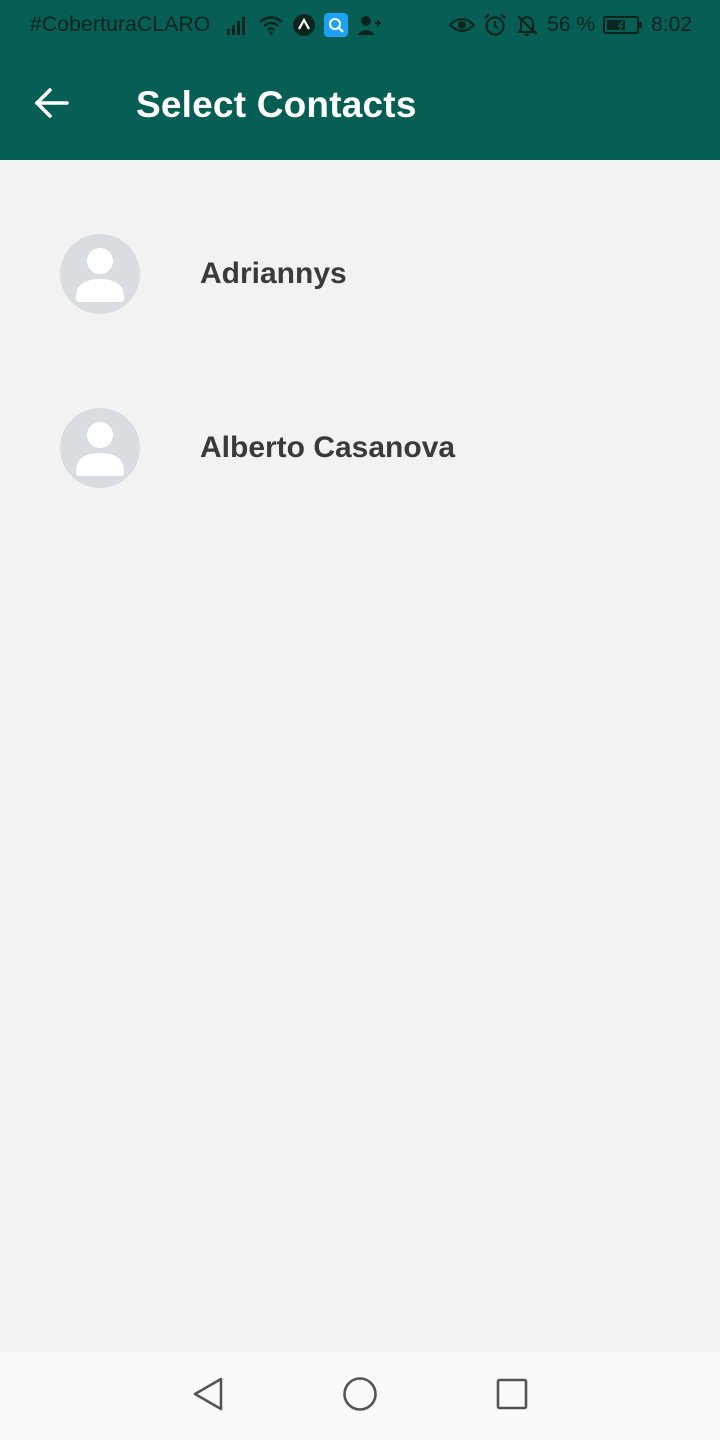  What do you see at coordinates (527, 25) in the screenshot?
I see `bell-off-icon` at bounding box center [527, 25].